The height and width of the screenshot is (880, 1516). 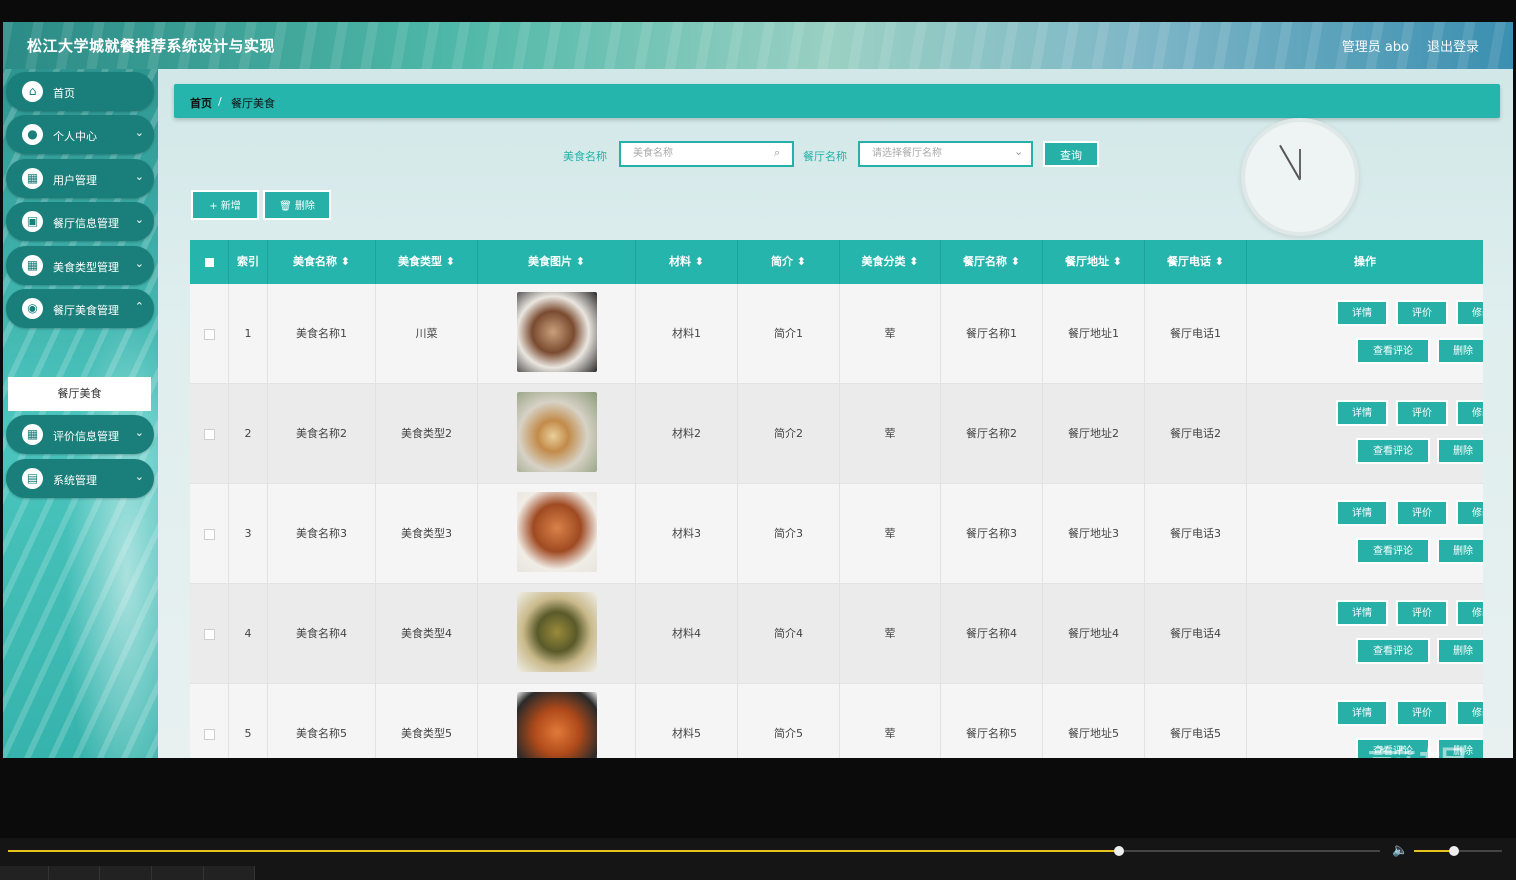 What do you see at coordinates (1071, 154) in the screenshot?
I see `query-button: 查询` at bounding box center [1071, 154].